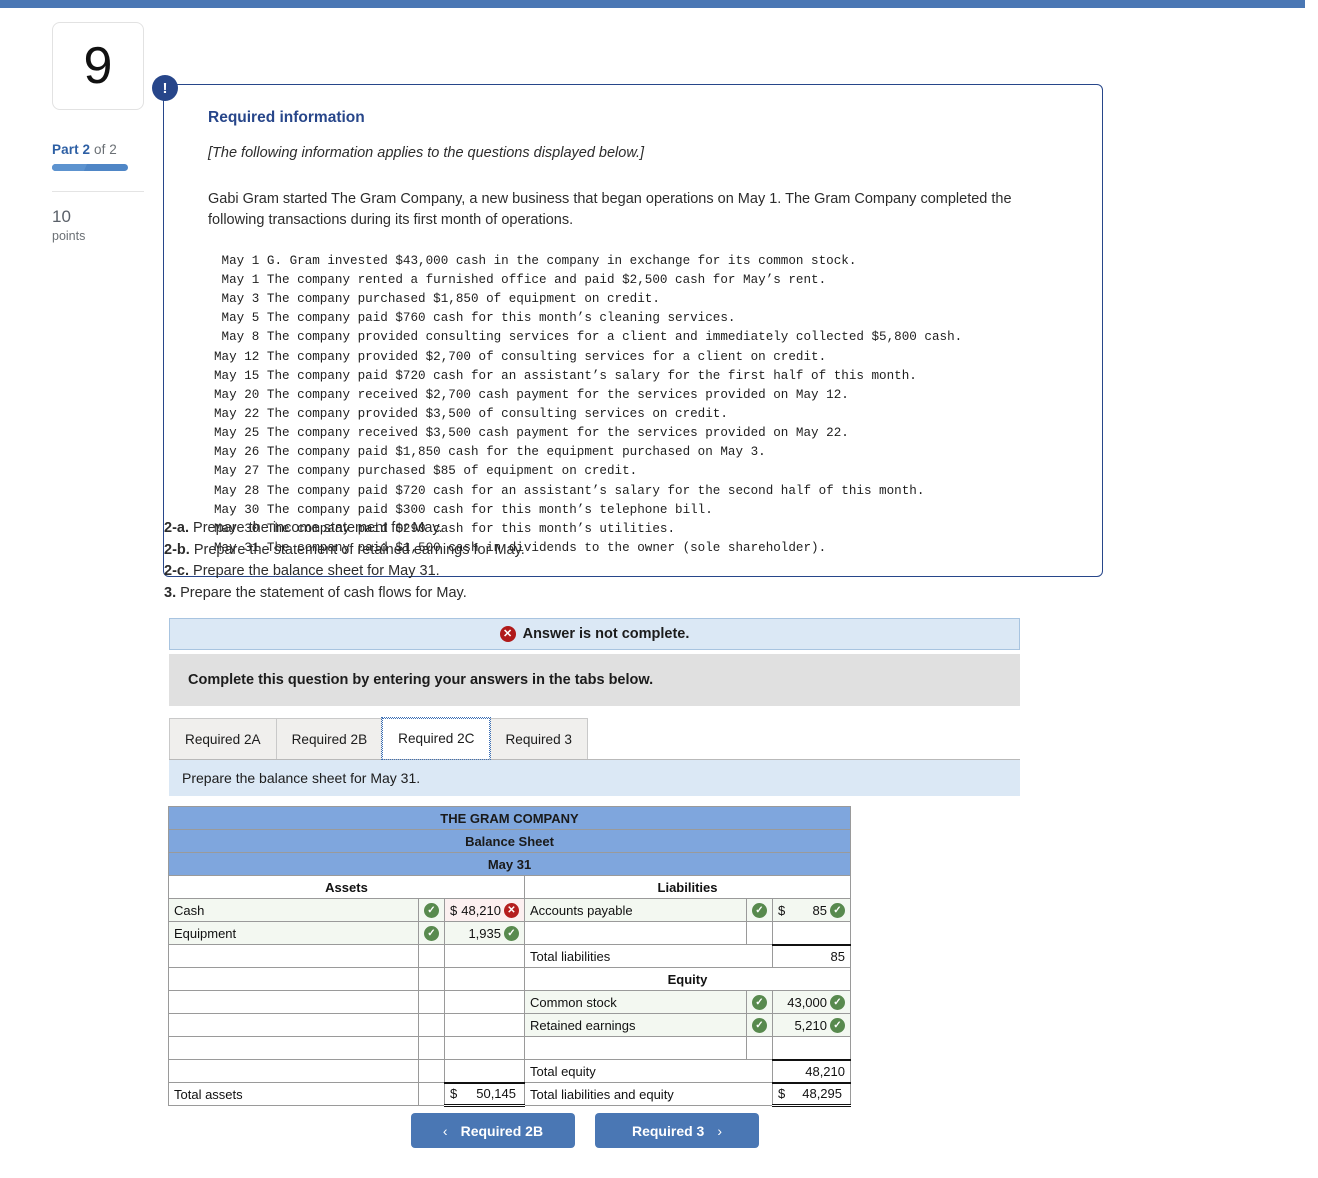 This screenshot has width=1318, height=1178. I want to click on asset-label-equipment-status: ✓, so click(431, 933).